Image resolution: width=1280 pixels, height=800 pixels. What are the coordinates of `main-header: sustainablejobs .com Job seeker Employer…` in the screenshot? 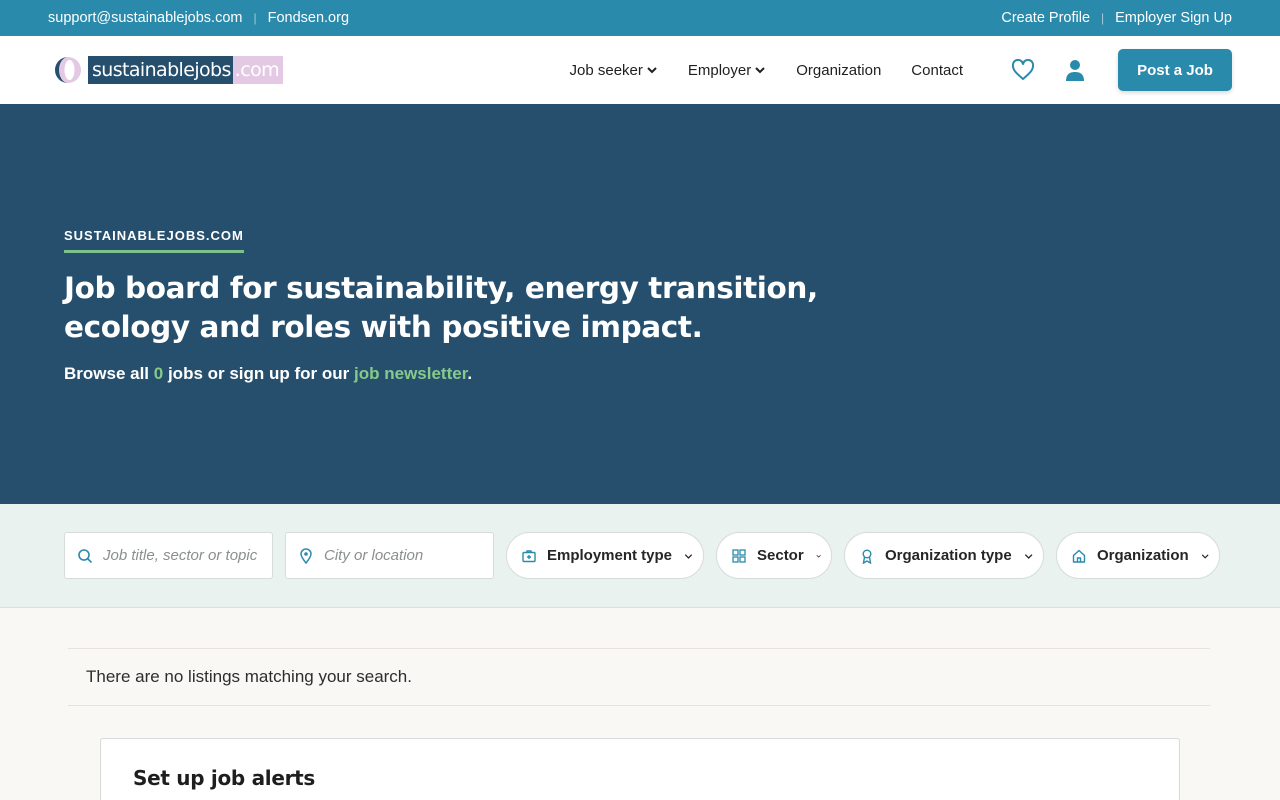 It's located at (640, 70).